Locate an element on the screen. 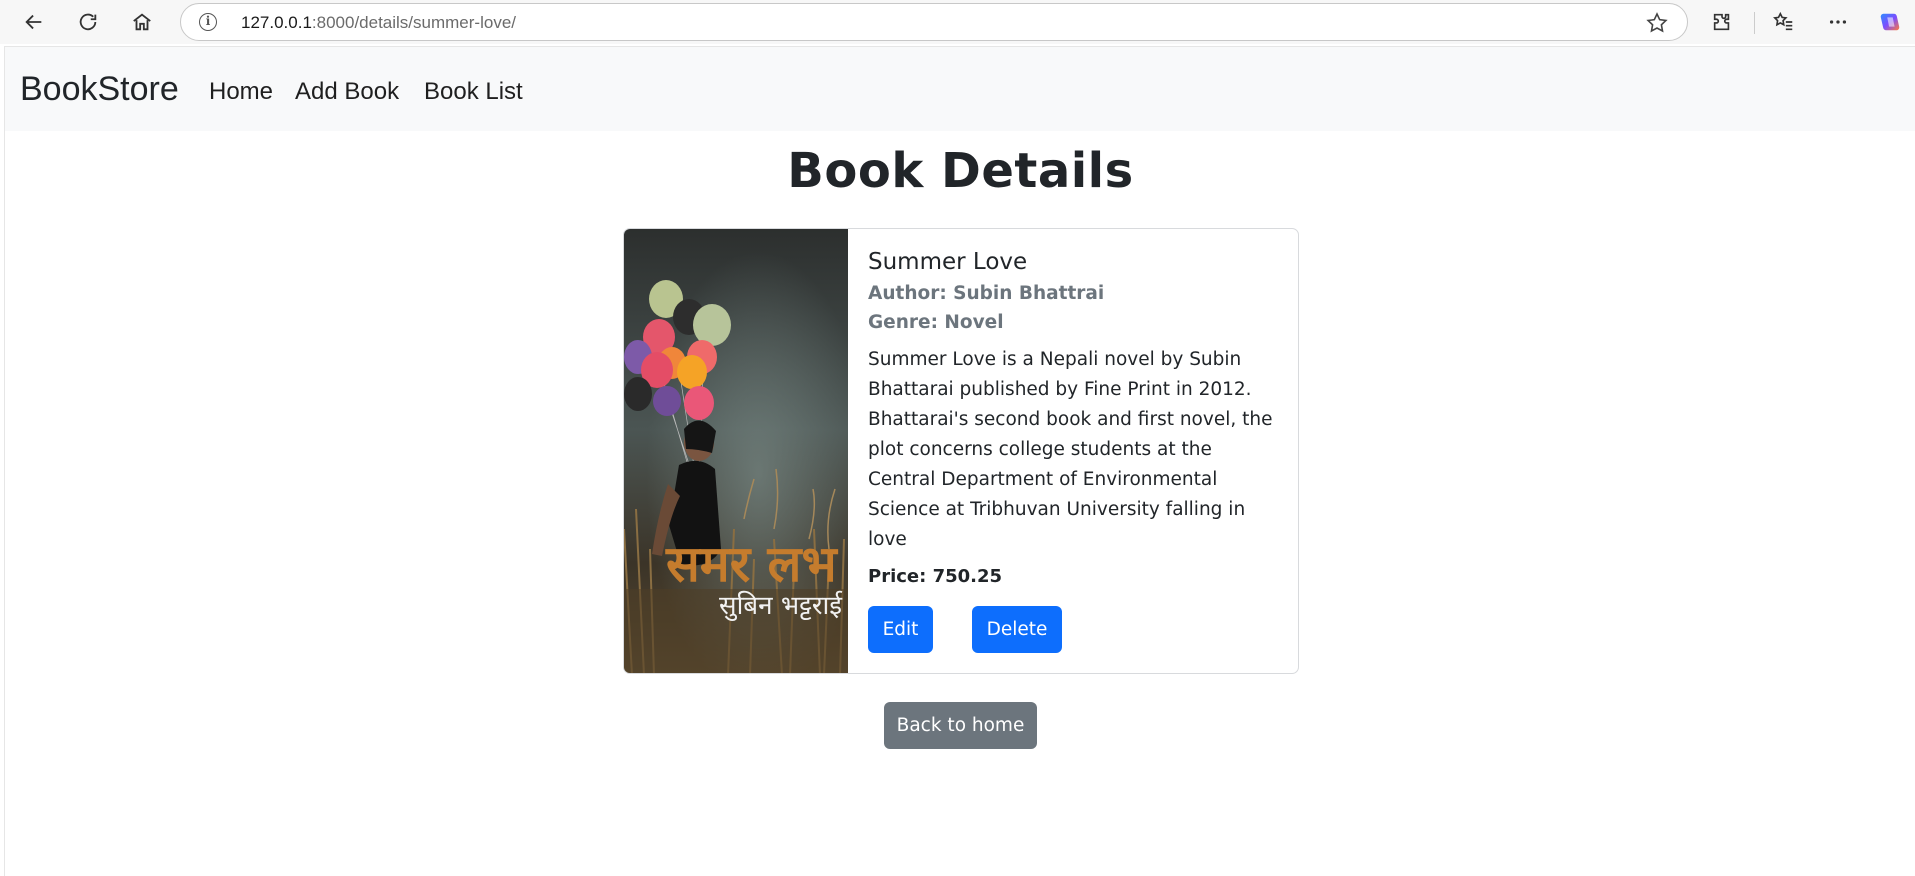  home-icon is located at coordinates (142, 22).